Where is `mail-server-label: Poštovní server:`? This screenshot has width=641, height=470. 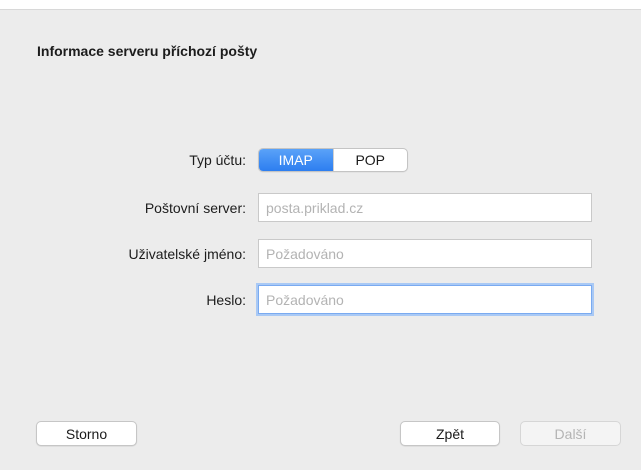 mail-server-label: Poštovní server: is located at coordinates (195, 208).